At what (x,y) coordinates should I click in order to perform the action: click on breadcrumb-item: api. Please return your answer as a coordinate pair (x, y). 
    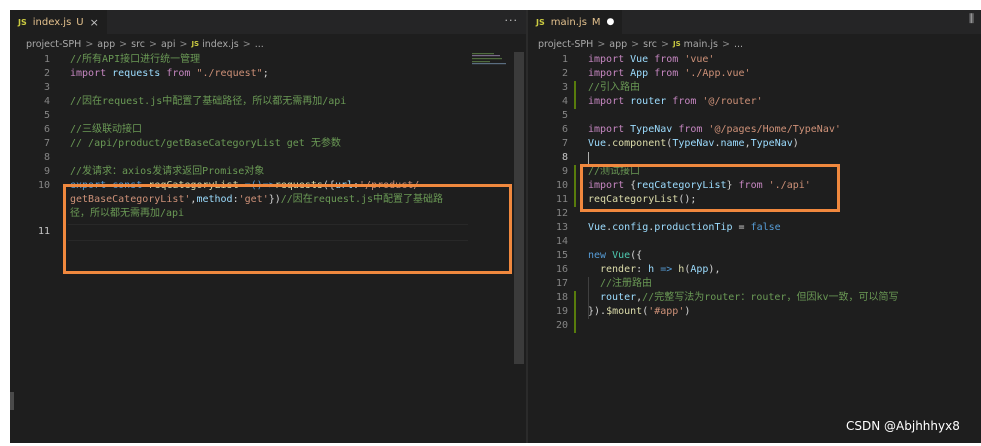
    Looking at the image, I should click on (168, 44).